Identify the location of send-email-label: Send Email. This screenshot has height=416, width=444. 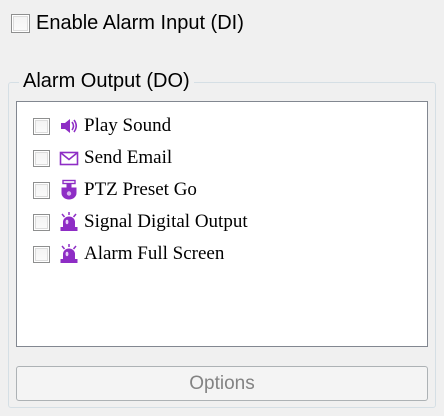
(128, 157).